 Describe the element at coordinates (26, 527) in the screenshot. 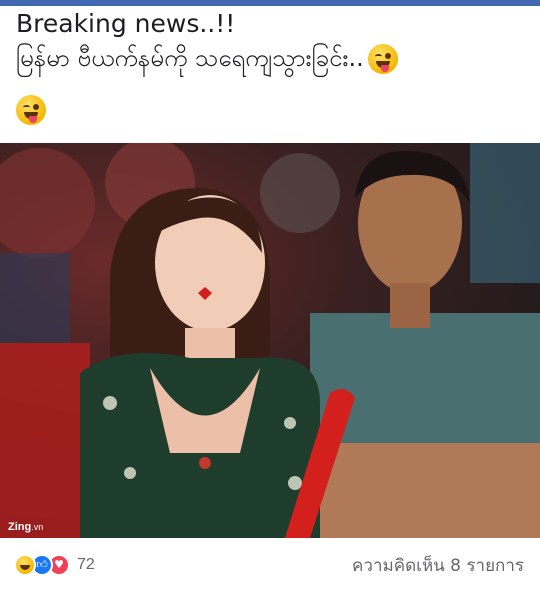

I see `photo-watermark: Zing.vn` at that location.